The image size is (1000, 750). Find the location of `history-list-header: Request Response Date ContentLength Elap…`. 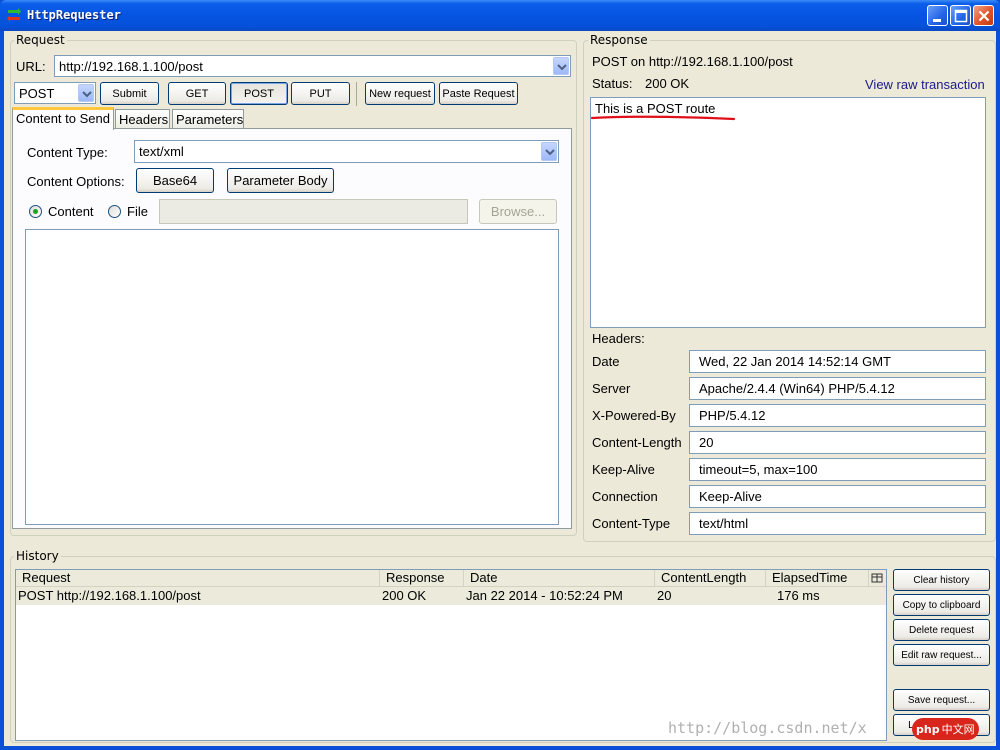

history-list-header: Request Response Date ContentLength Elap… is located at coordinates (451, 578).